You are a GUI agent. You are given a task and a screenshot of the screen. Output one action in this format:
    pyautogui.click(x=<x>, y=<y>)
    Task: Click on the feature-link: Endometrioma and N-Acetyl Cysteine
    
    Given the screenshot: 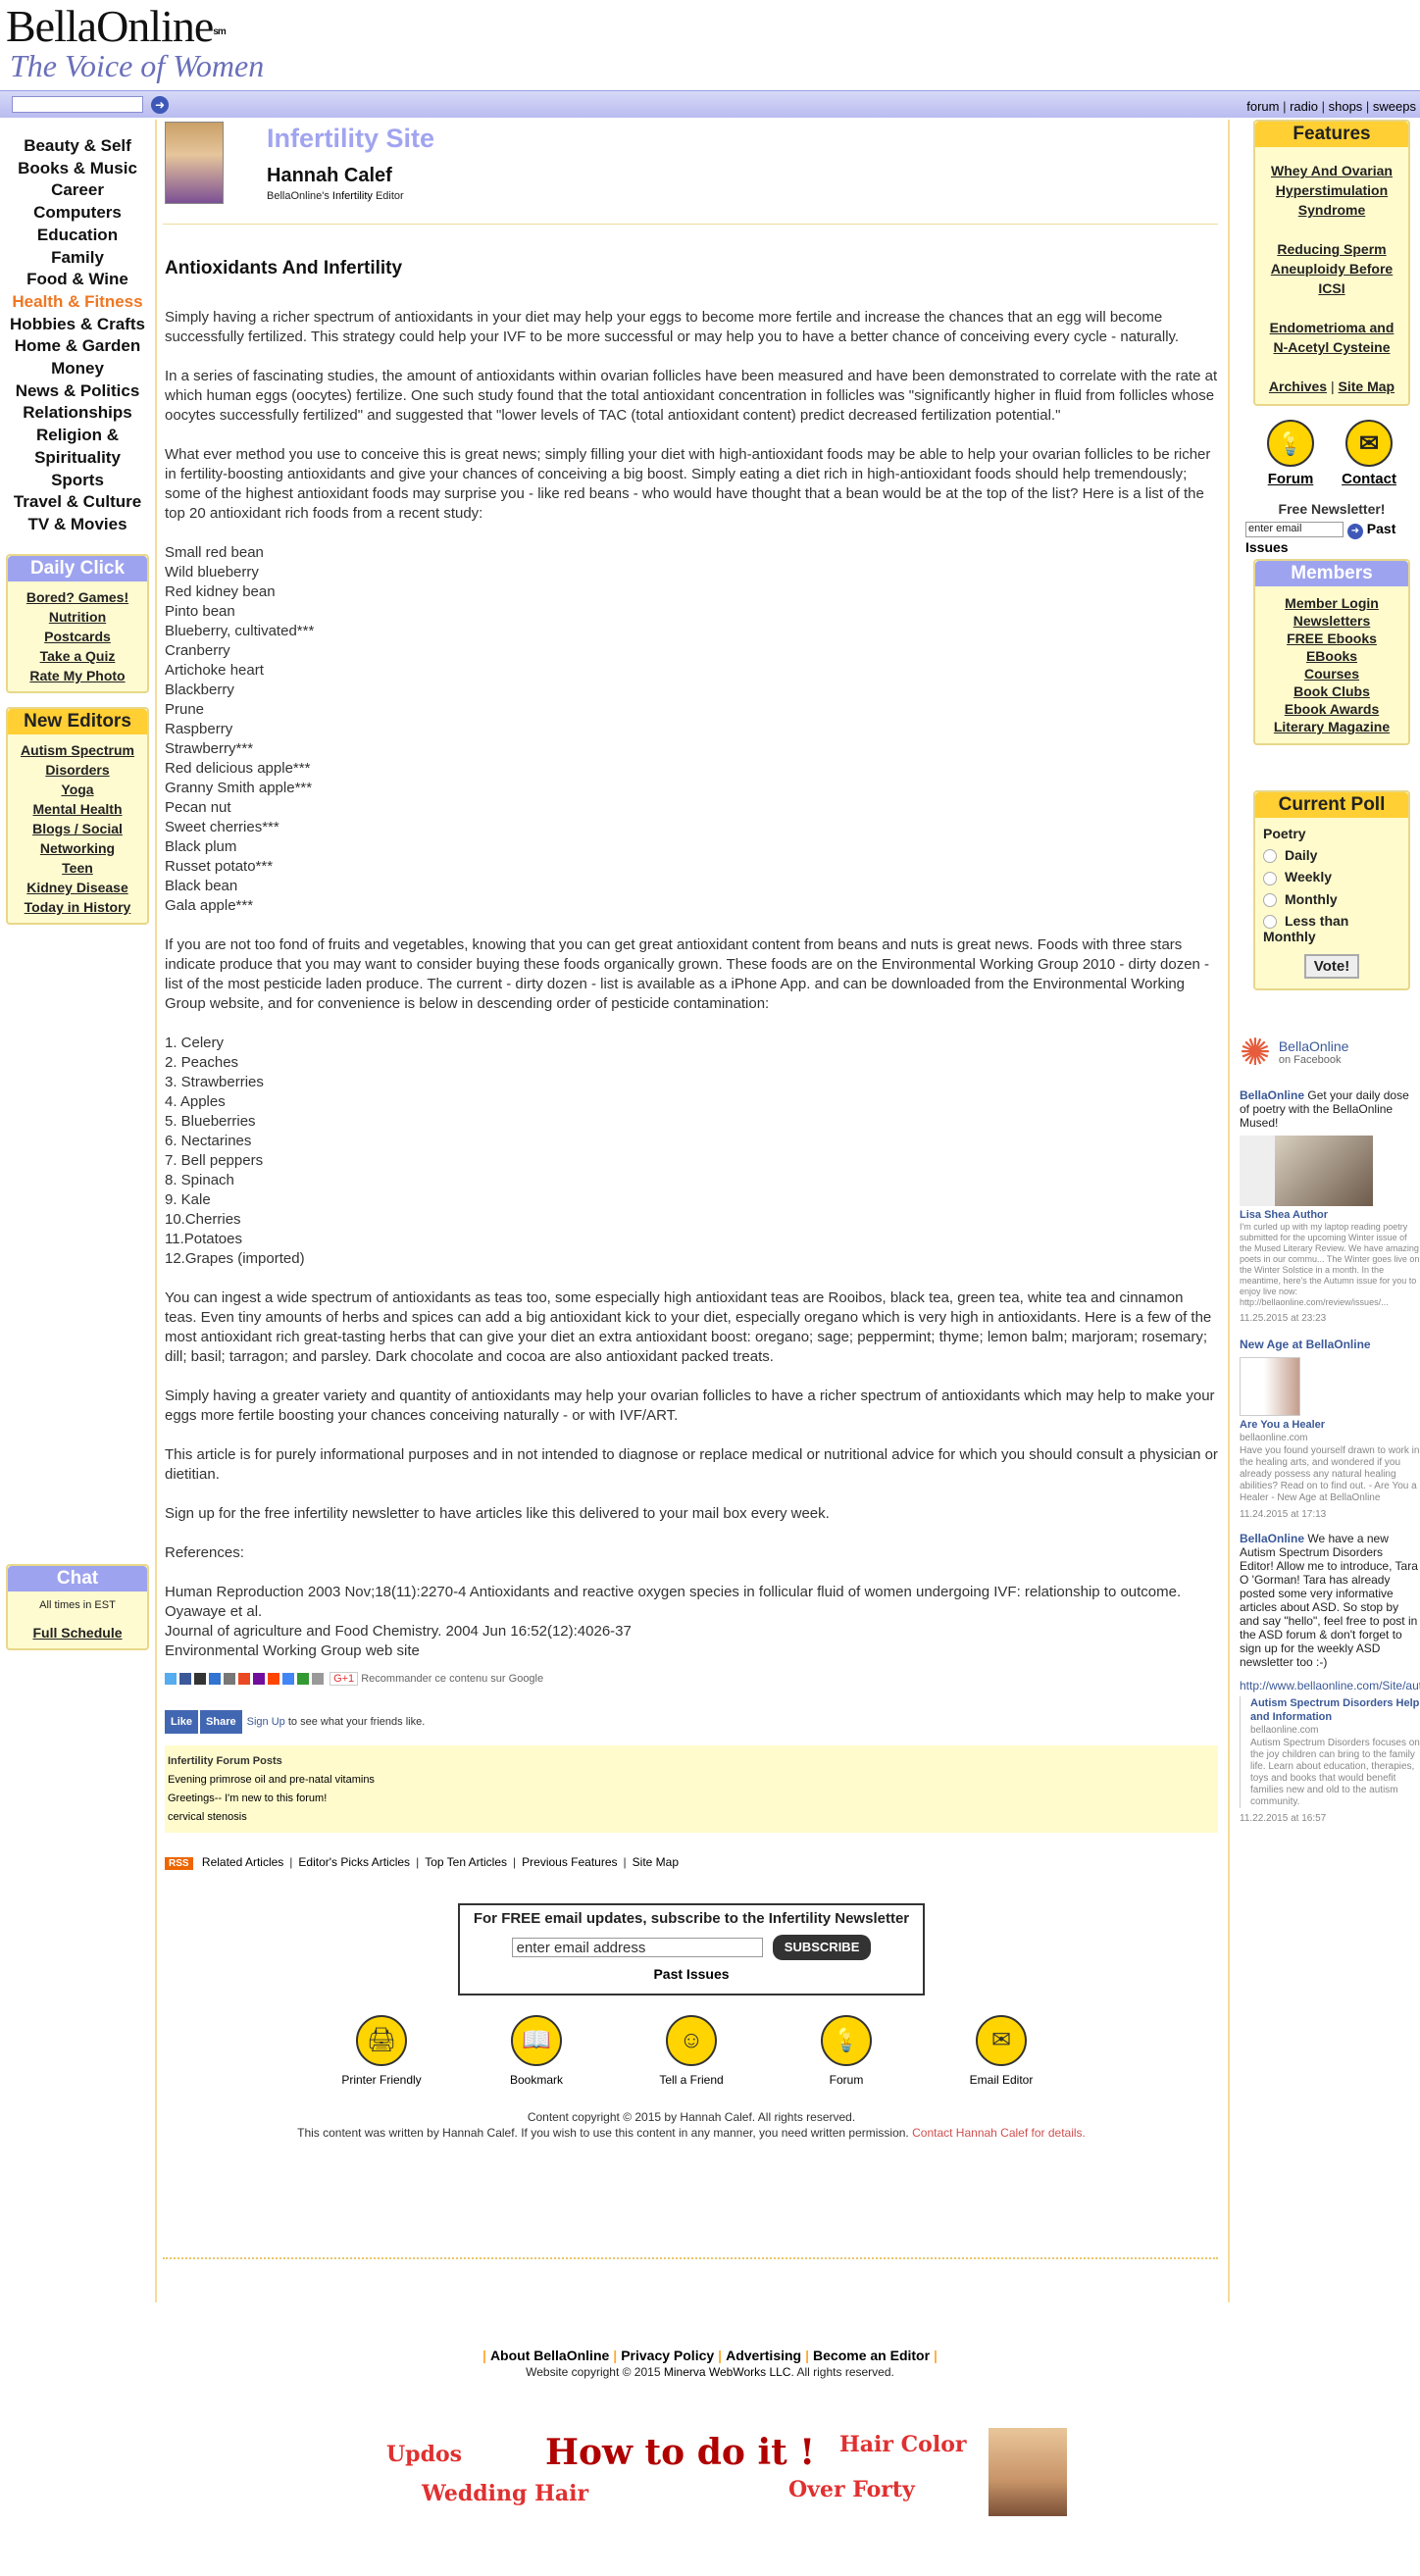 What is the action you would take?
    pyautogui.click(x=1331, y=338)
    